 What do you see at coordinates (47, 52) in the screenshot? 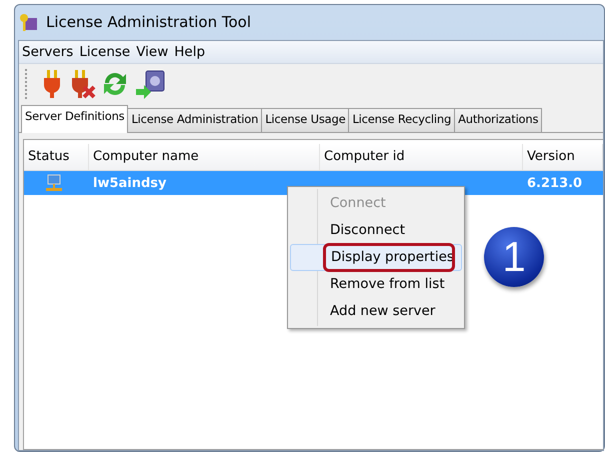
I see `menu-bar-item: Servers` at bounding box center [47, 52].